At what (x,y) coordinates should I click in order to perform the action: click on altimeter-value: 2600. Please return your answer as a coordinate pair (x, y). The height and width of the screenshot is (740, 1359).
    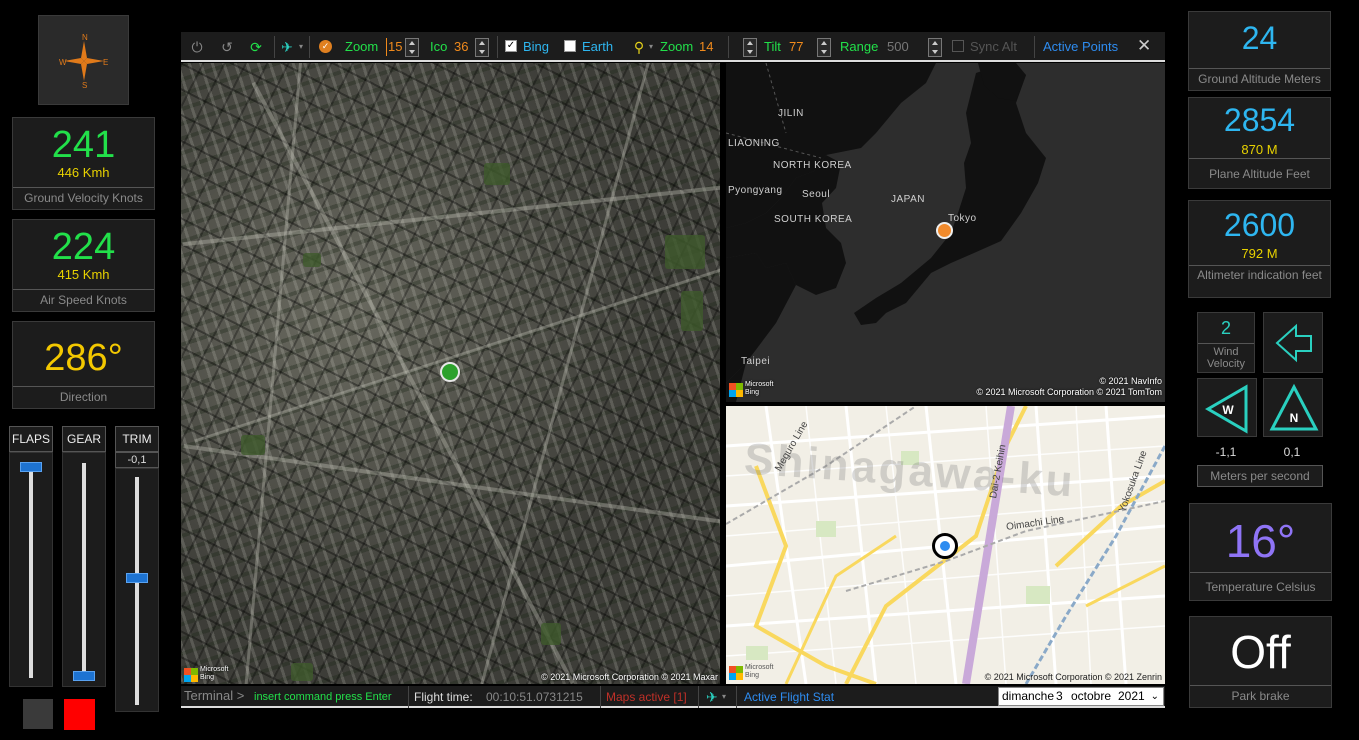
    Looking at the image, I should click on (1259, 225).